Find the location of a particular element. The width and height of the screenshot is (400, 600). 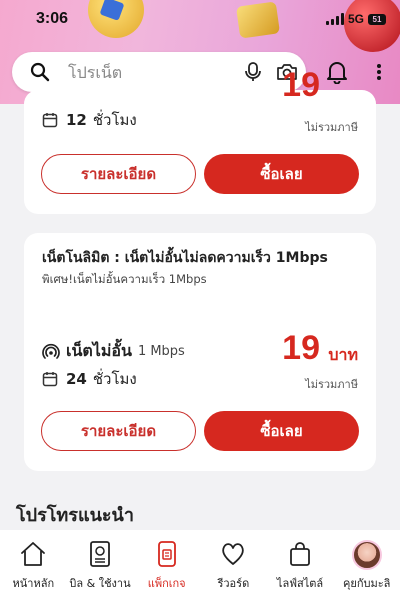

speed-row: เน็ตไม่อั้น 1 Mbps is located at coordinates (113, 351).